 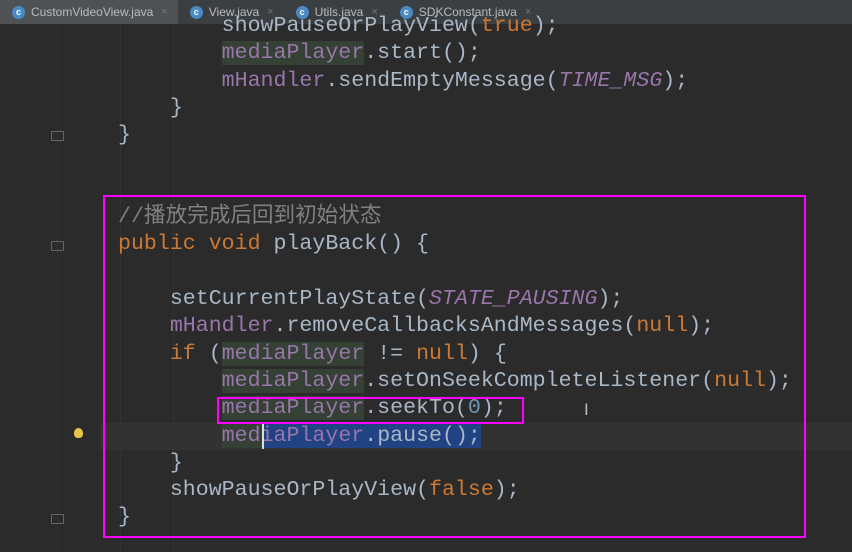 What do you see at coordinates (293, 53) in the screenshot?
I see `code-token: mediaPlayer` at bounding box center [293, 53].